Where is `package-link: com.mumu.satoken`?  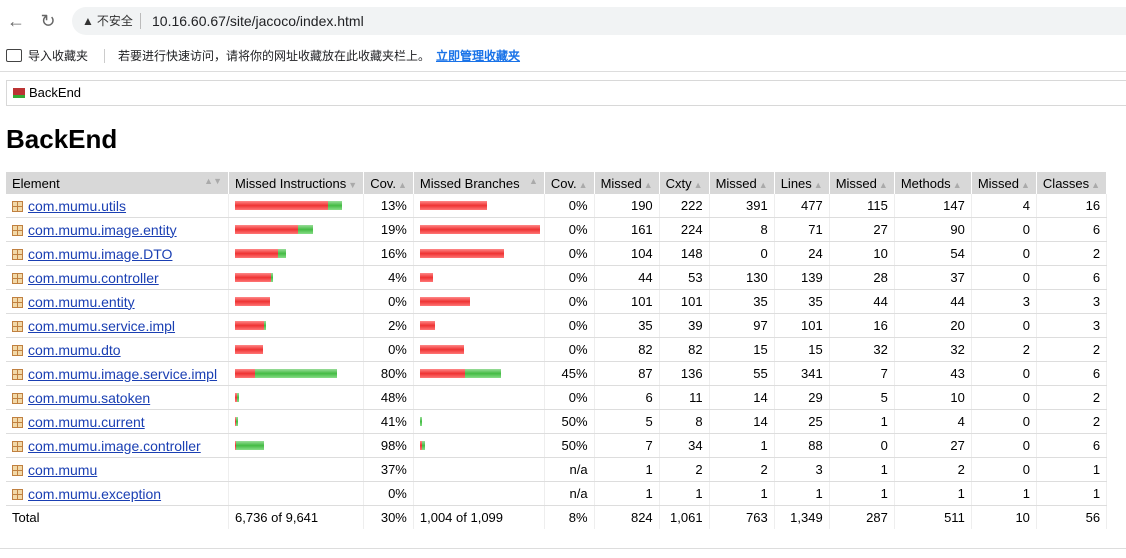 package-link: com.mumu.satoken is located at coordinates (89, 398).